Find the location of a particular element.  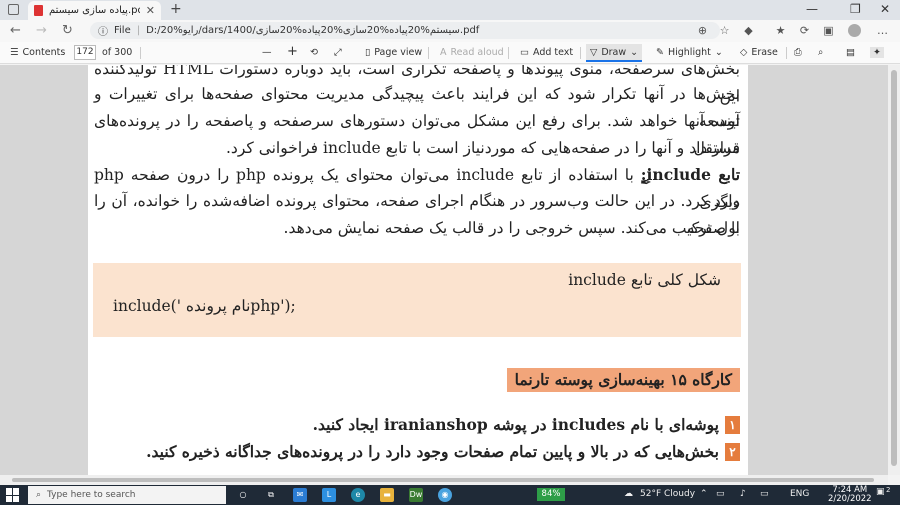

display-icon: ▭ is located at coordinates (764, 494).